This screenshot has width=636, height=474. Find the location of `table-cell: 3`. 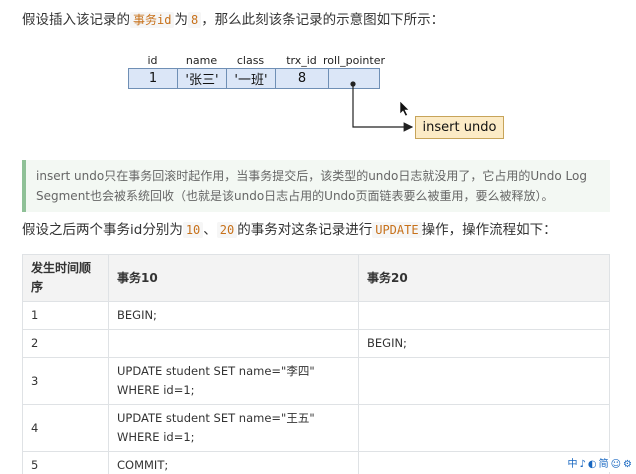

table-cell: 3 is located at coordinates (65, 381).